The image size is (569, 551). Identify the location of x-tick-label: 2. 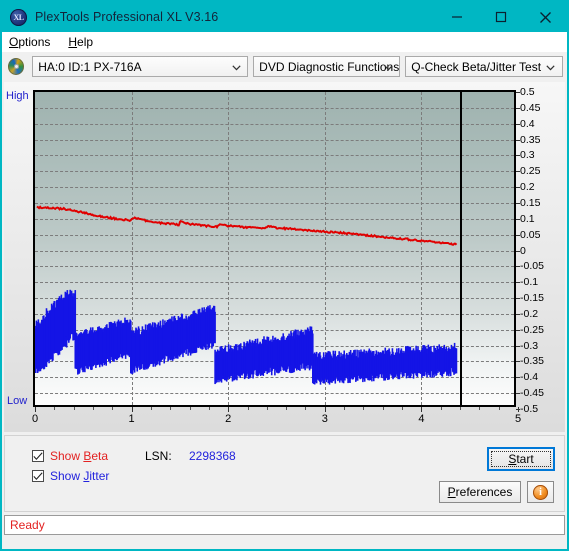
(228, 419).